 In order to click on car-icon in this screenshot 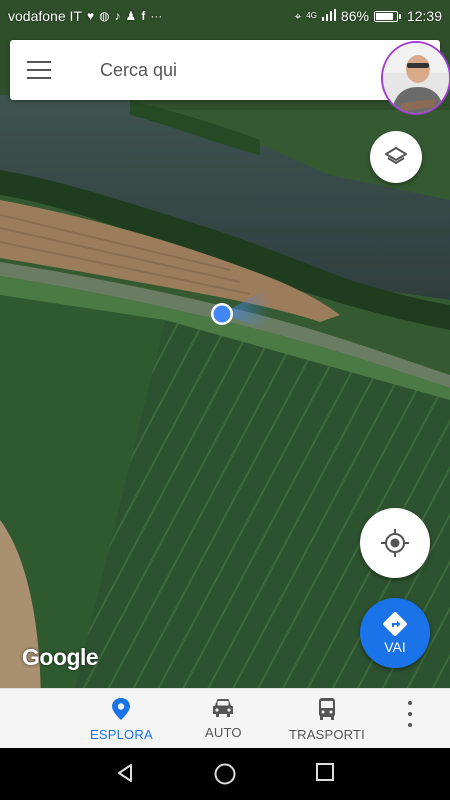, I will do `click(223, 708)`.